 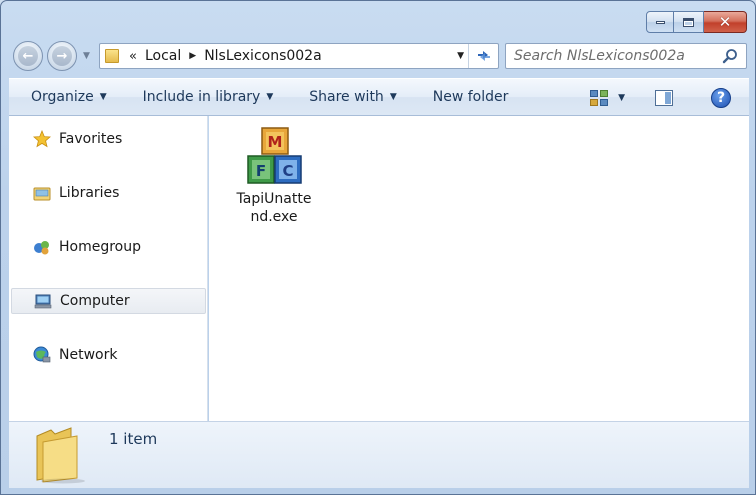 I want to click on address-dropdown-icon: ▼, so click(x=460, y=56).